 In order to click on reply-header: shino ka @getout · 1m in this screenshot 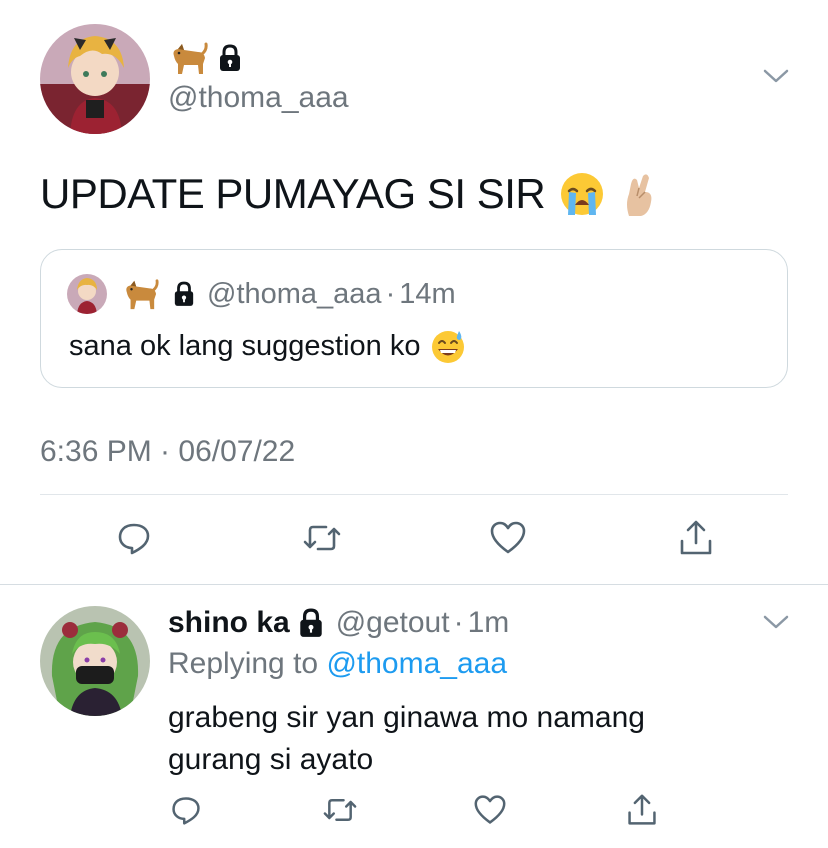, I will do `click(338, 623)`.